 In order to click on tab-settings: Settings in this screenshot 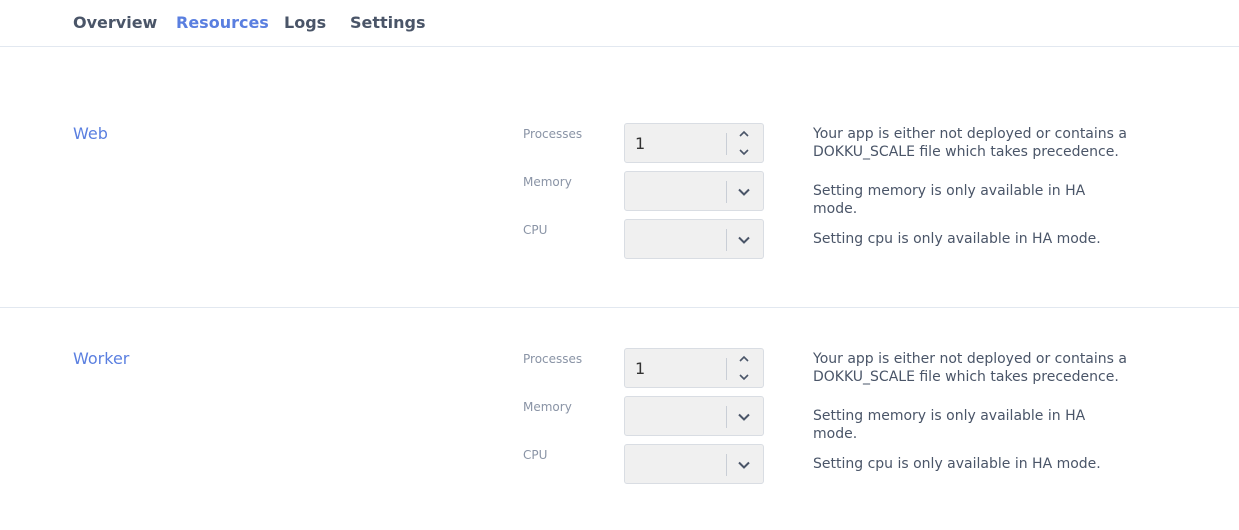, I will do `click(388, 22)`.